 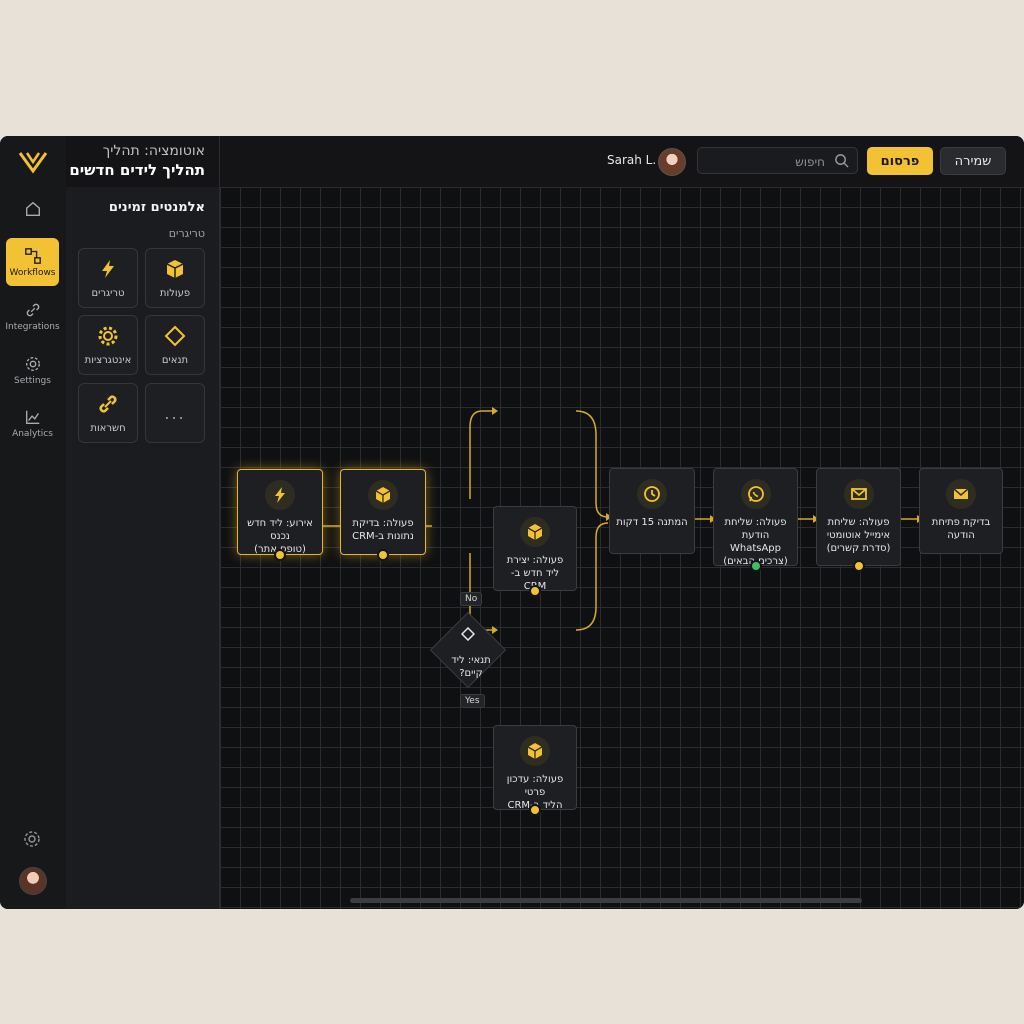 What do you see at coordinates (280, 530) in the screenshot?
I see `node-trigger-line1: אירוע: ליד חדש נכנס` at bounding box center [280, 530].